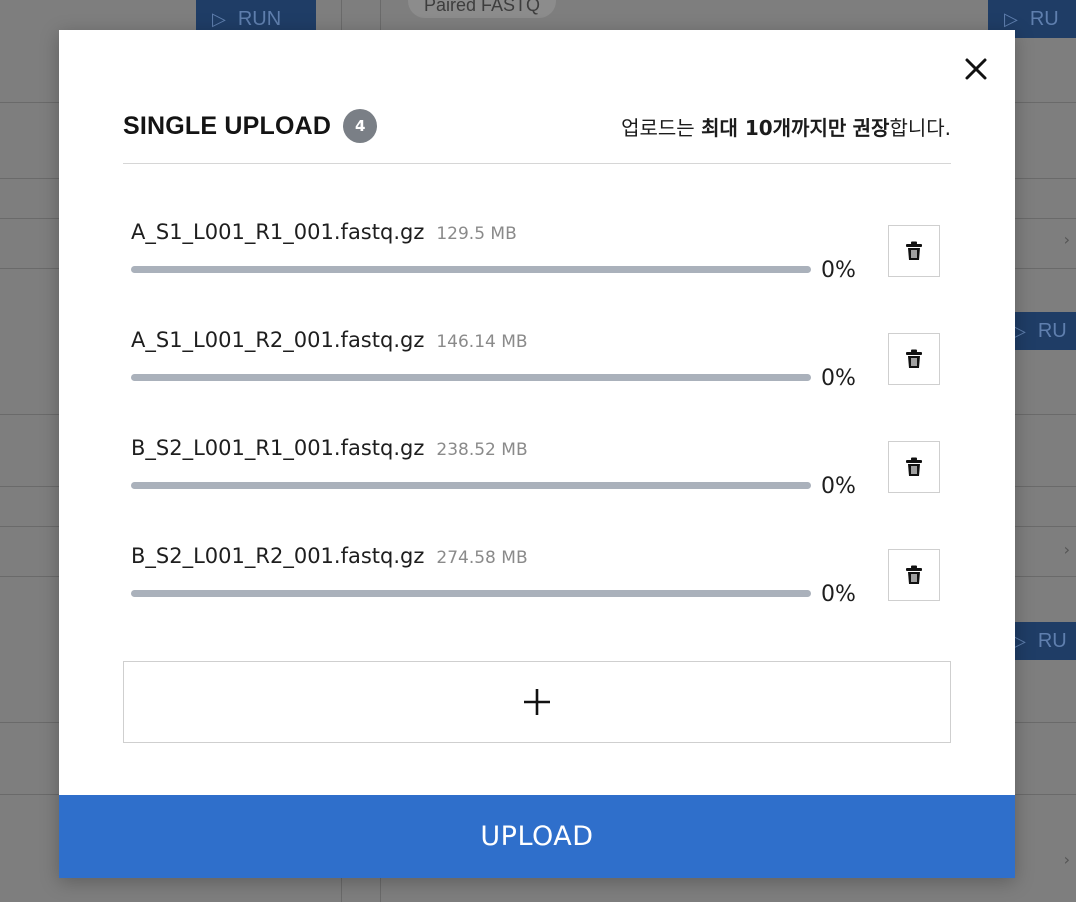 This screenshot has width=1076, height=902. What do you see at coordinates (786, 127) in the screenshot?
I see `upload-limit-notice: 업로드는 최대 10개까지만 권장합니다.` at bounding box center [786, 127].